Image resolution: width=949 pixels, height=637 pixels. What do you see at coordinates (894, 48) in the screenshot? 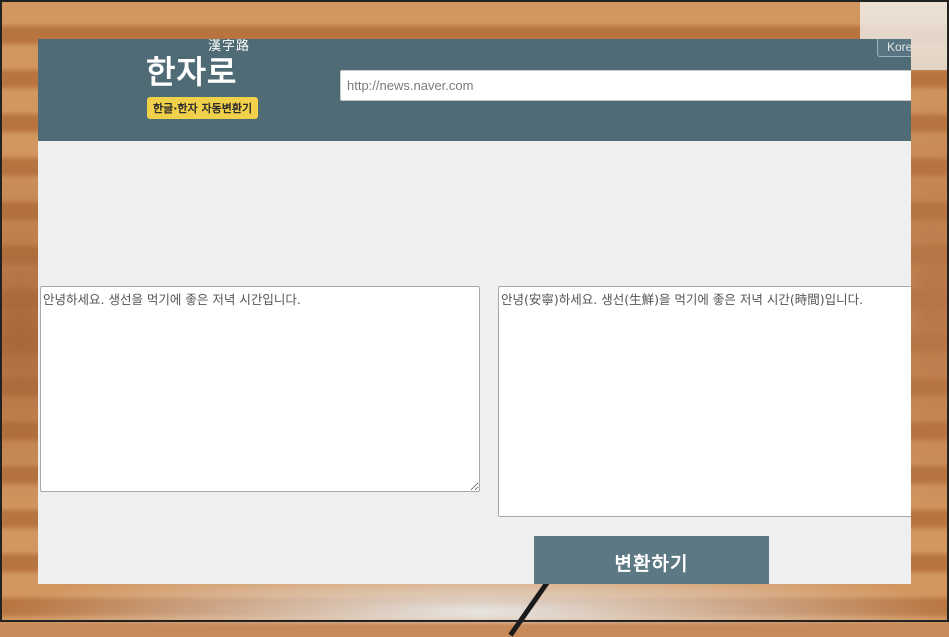
I see `language-button: Kore` at bounding box center [894, 48].